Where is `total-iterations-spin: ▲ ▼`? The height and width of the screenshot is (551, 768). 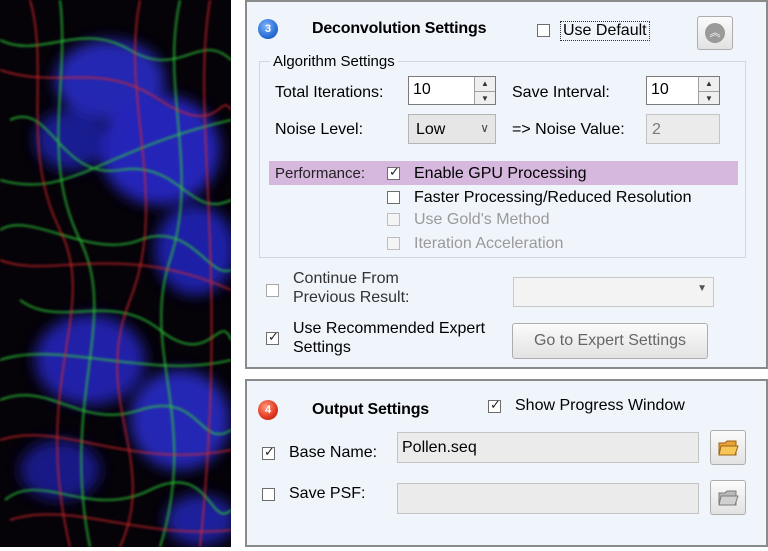
total-iterations-spin: ▲ ▼ is located at coordinates (484, 90).